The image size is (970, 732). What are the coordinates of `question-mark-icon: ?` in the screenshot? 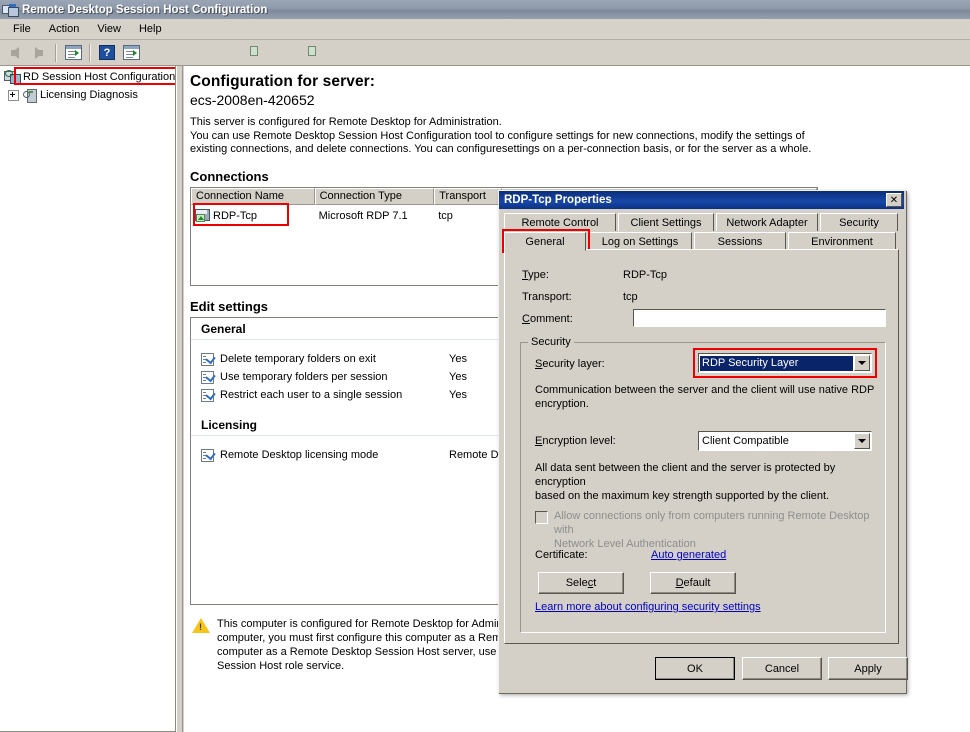 It's located at (107, 52).